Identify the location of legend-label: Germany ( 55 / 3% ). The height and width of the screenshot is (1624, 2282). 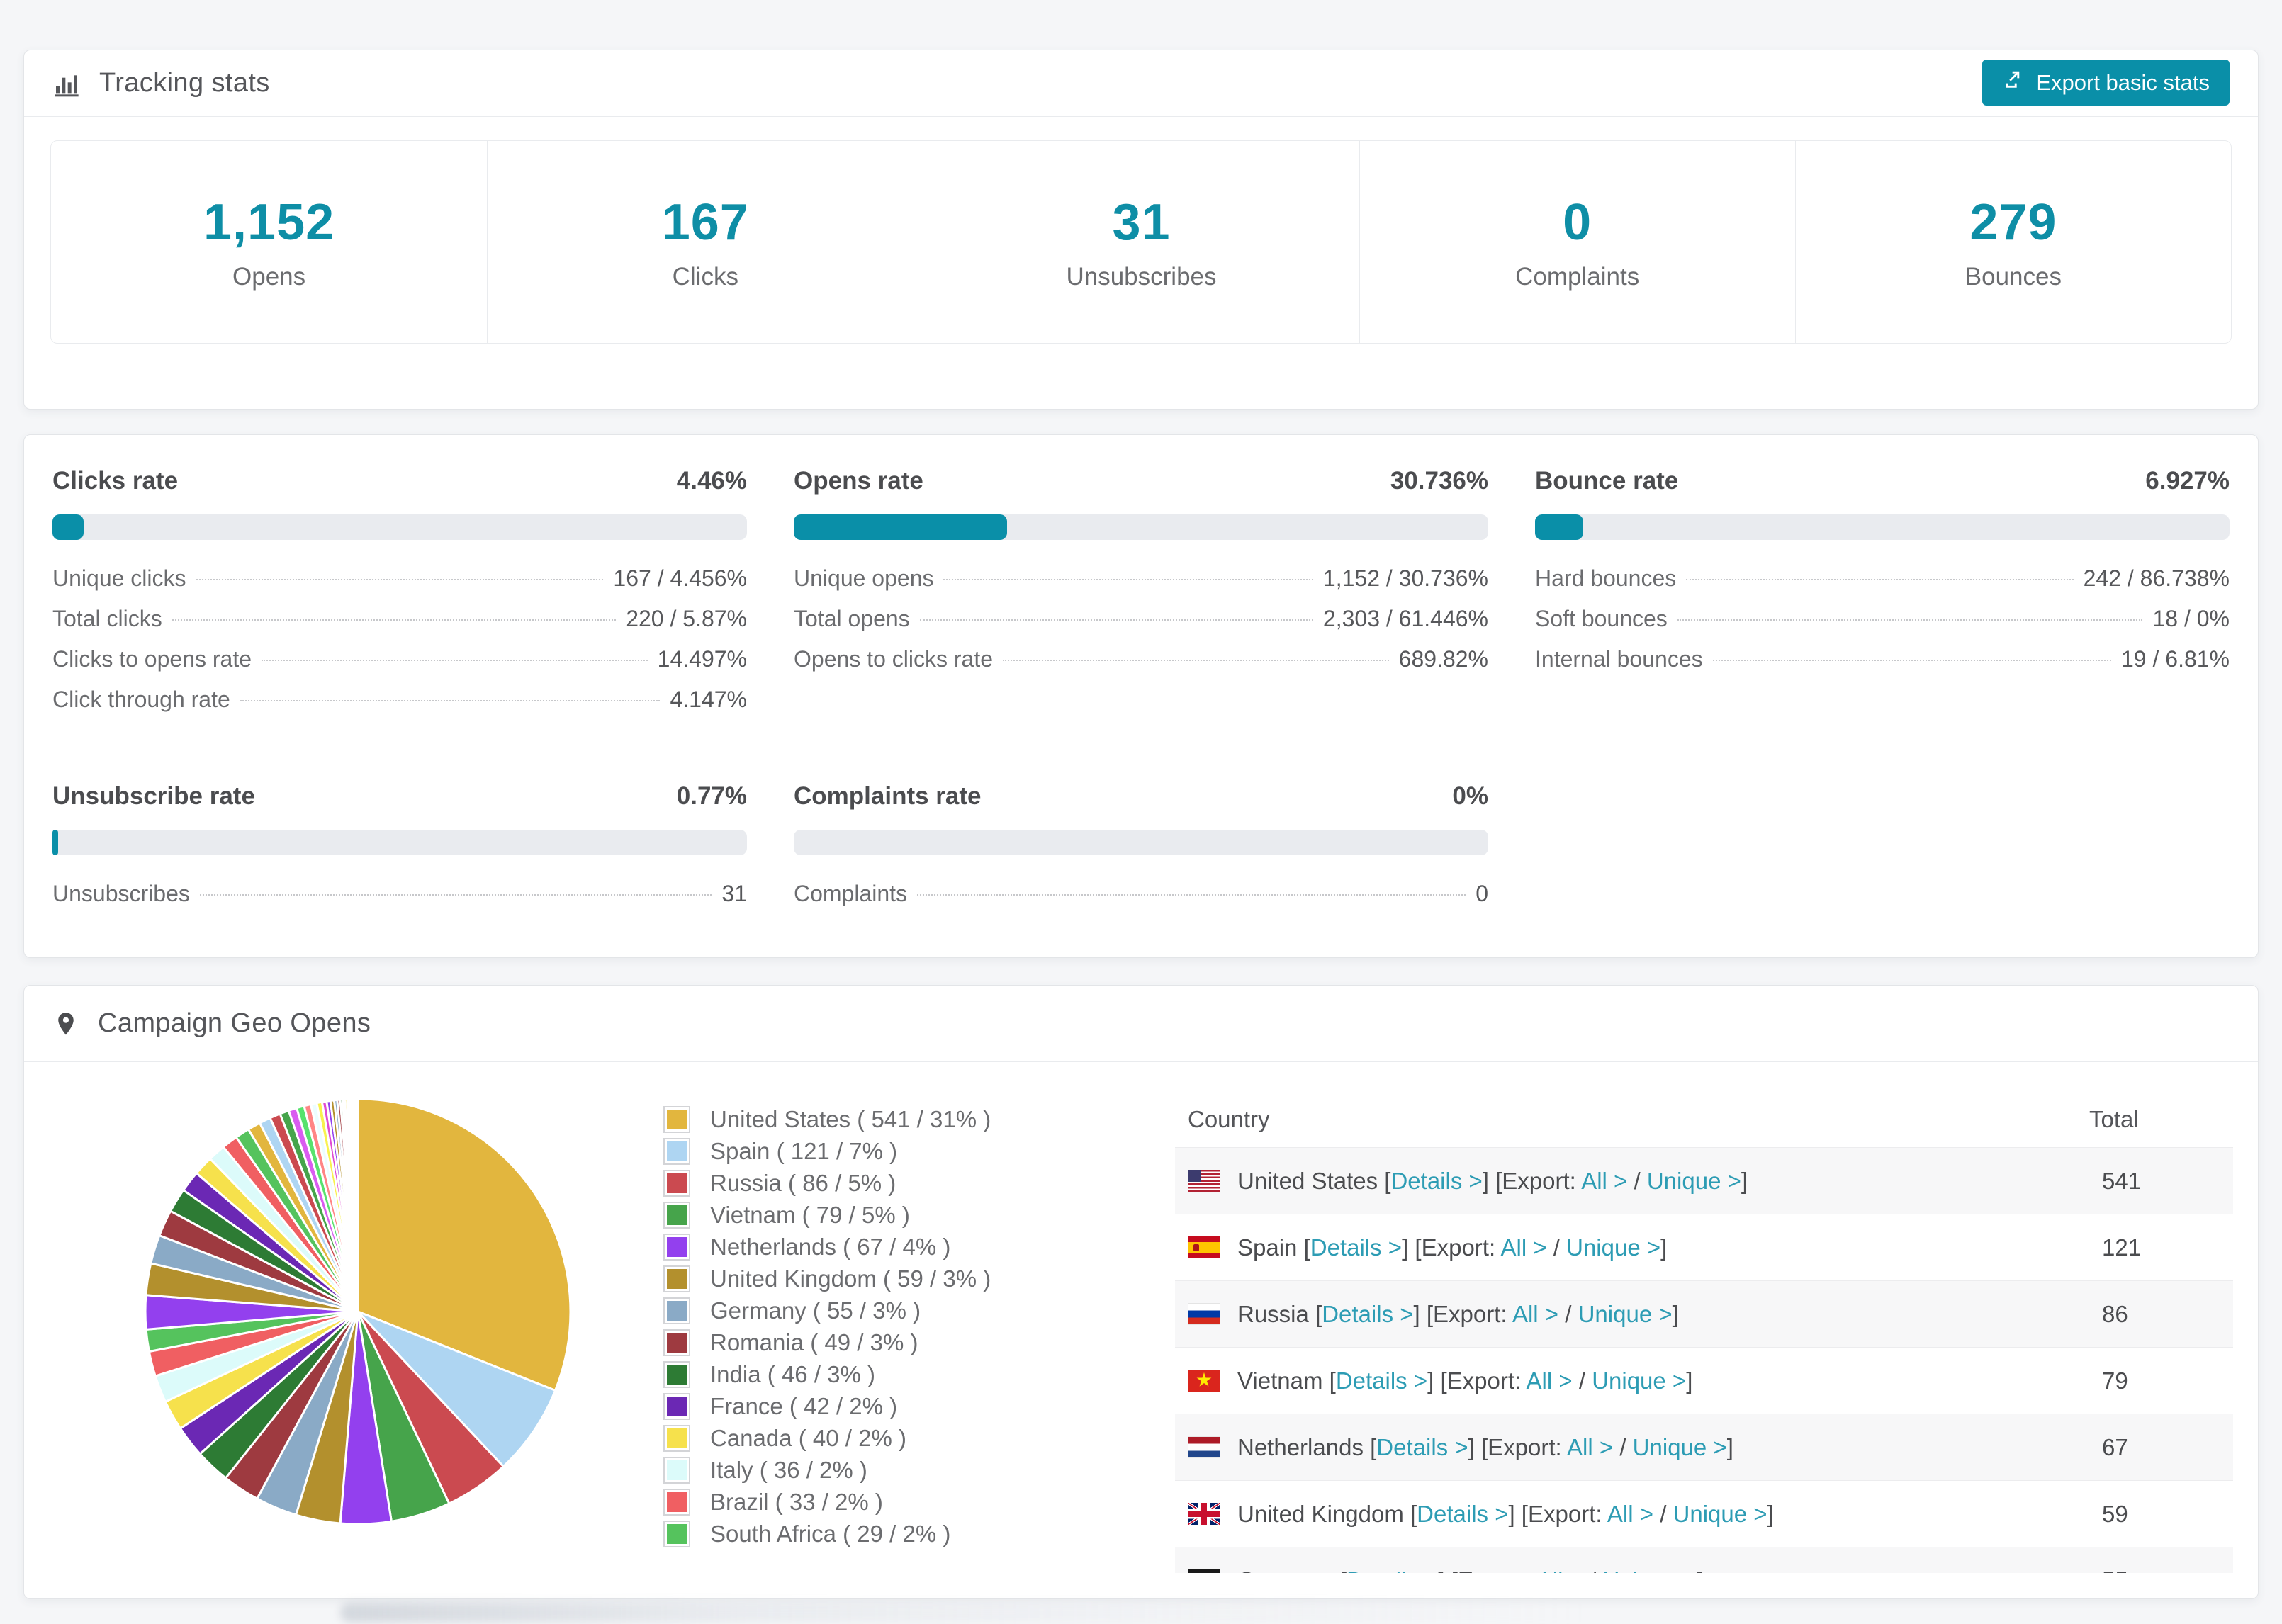
(816, 1310).